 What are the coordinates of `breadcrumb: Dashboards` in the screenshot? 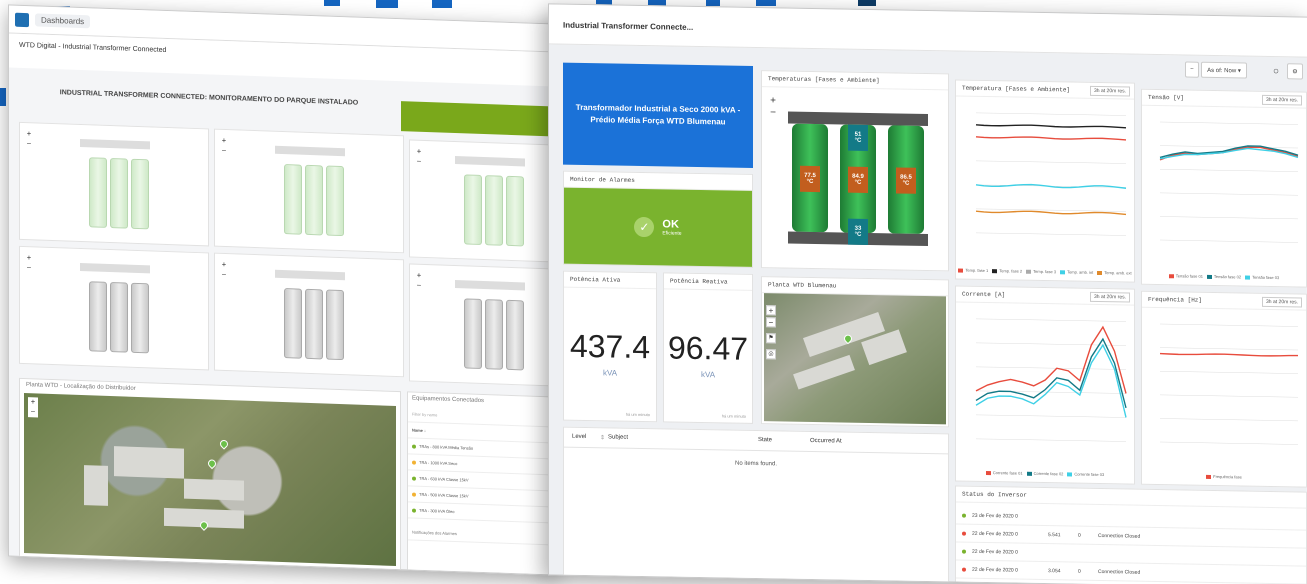 It's located at (63, 21).